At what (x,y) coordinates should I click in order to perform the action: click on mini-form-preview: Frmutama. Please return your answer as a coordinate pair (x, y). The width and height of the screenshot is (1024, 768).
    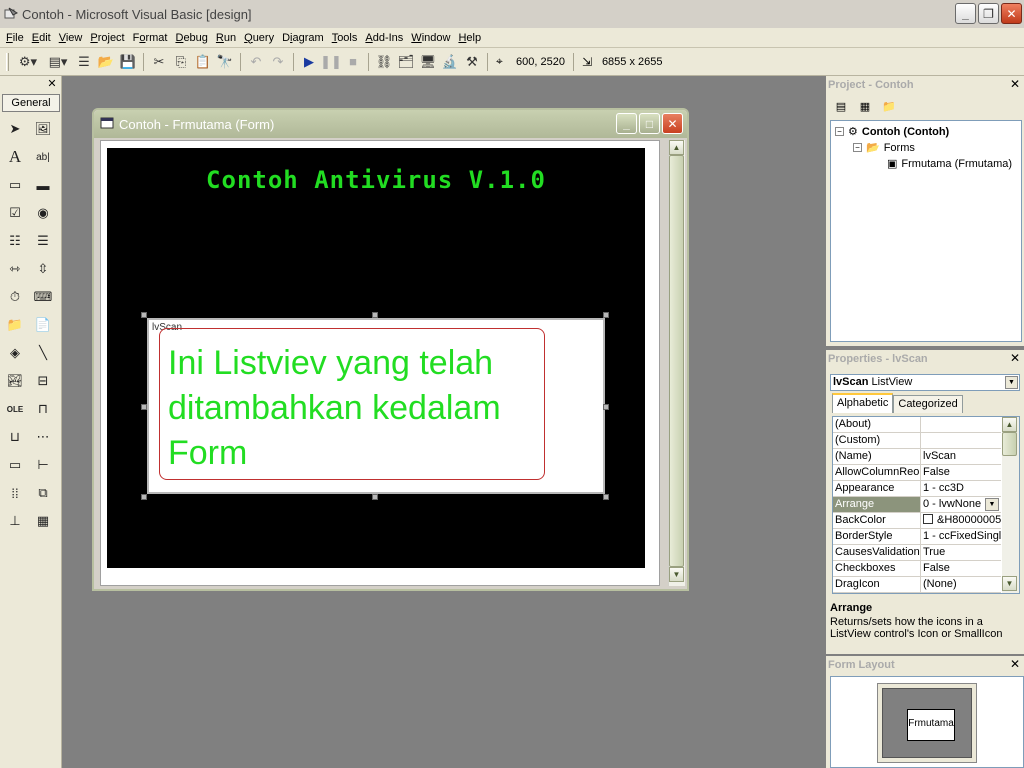
    Looking at the image, I should click on (931, 725).